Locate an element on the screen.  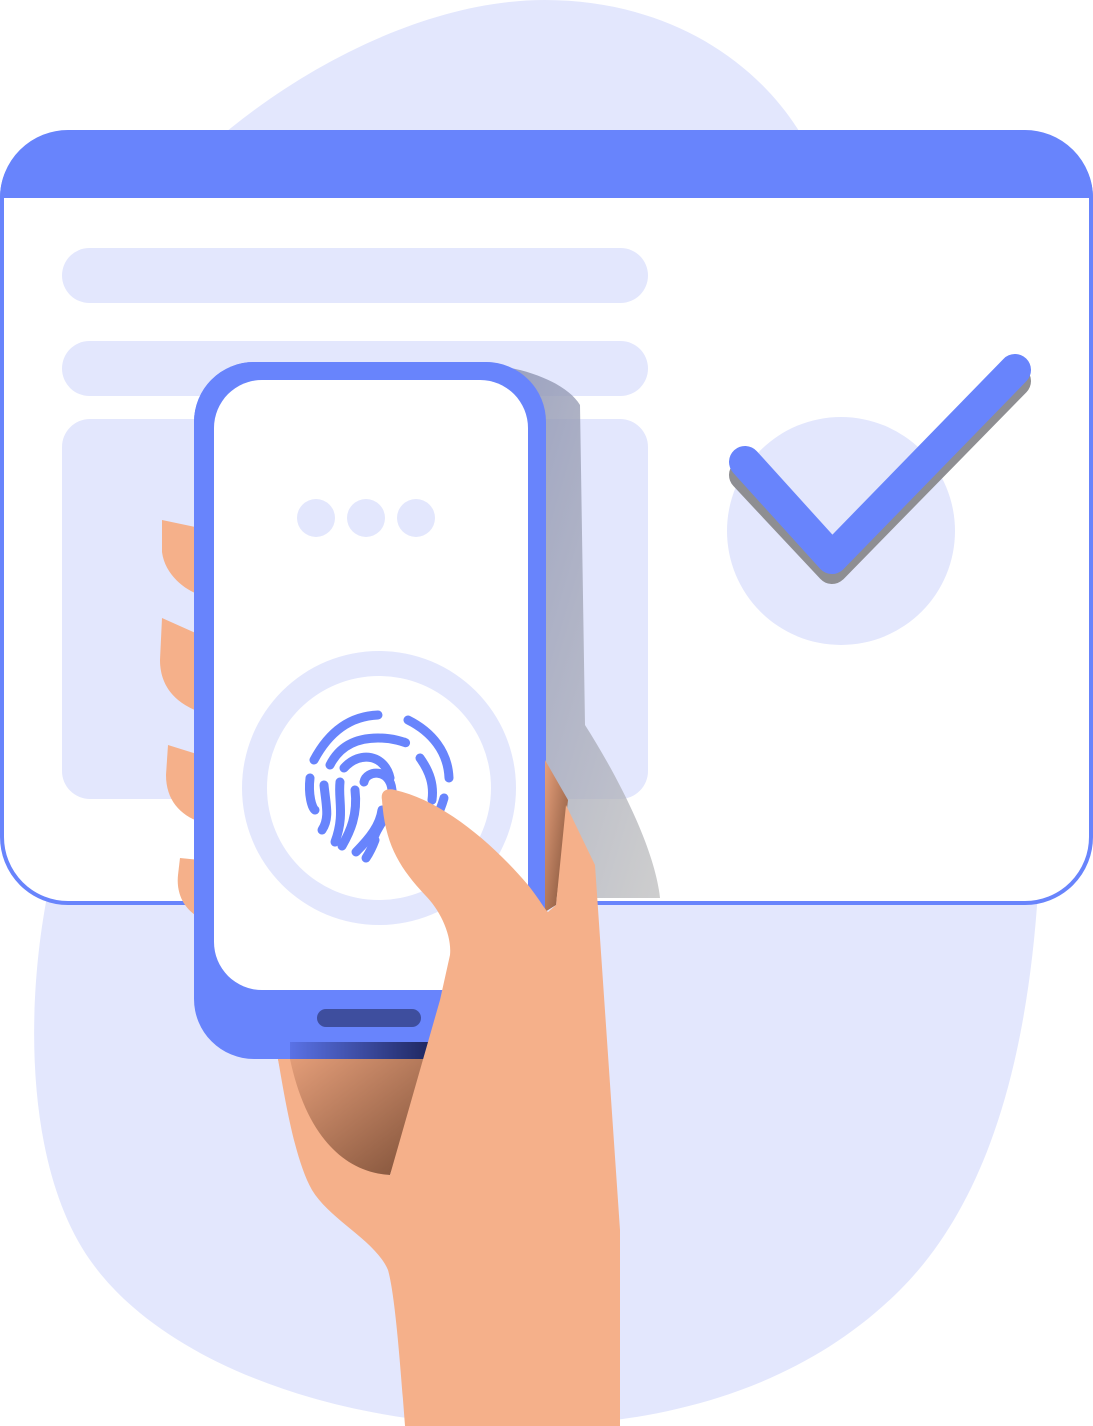
phone-bottom-edge is located at coordinates (360, 1049).